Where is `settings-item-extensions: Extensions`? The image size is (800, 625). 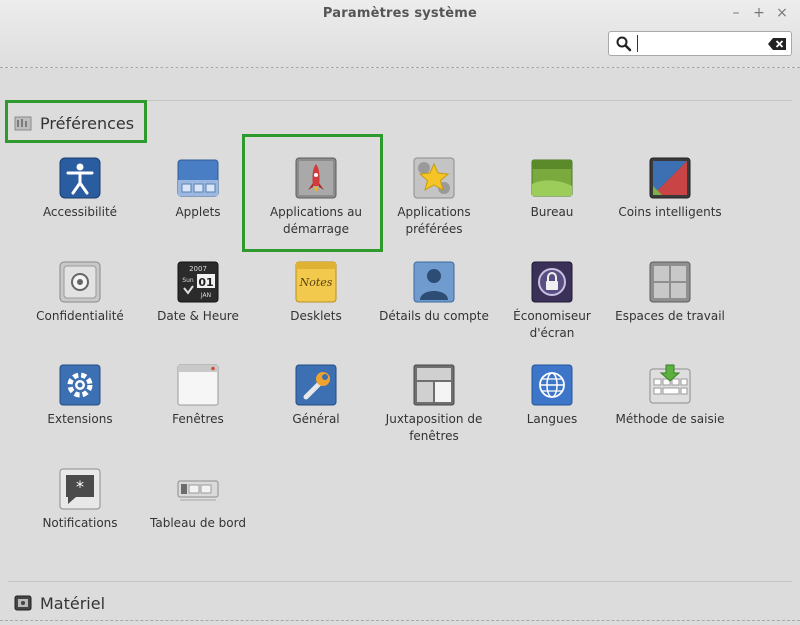
settings-item-extensions: Extensions is located at coordinates (80, 395).